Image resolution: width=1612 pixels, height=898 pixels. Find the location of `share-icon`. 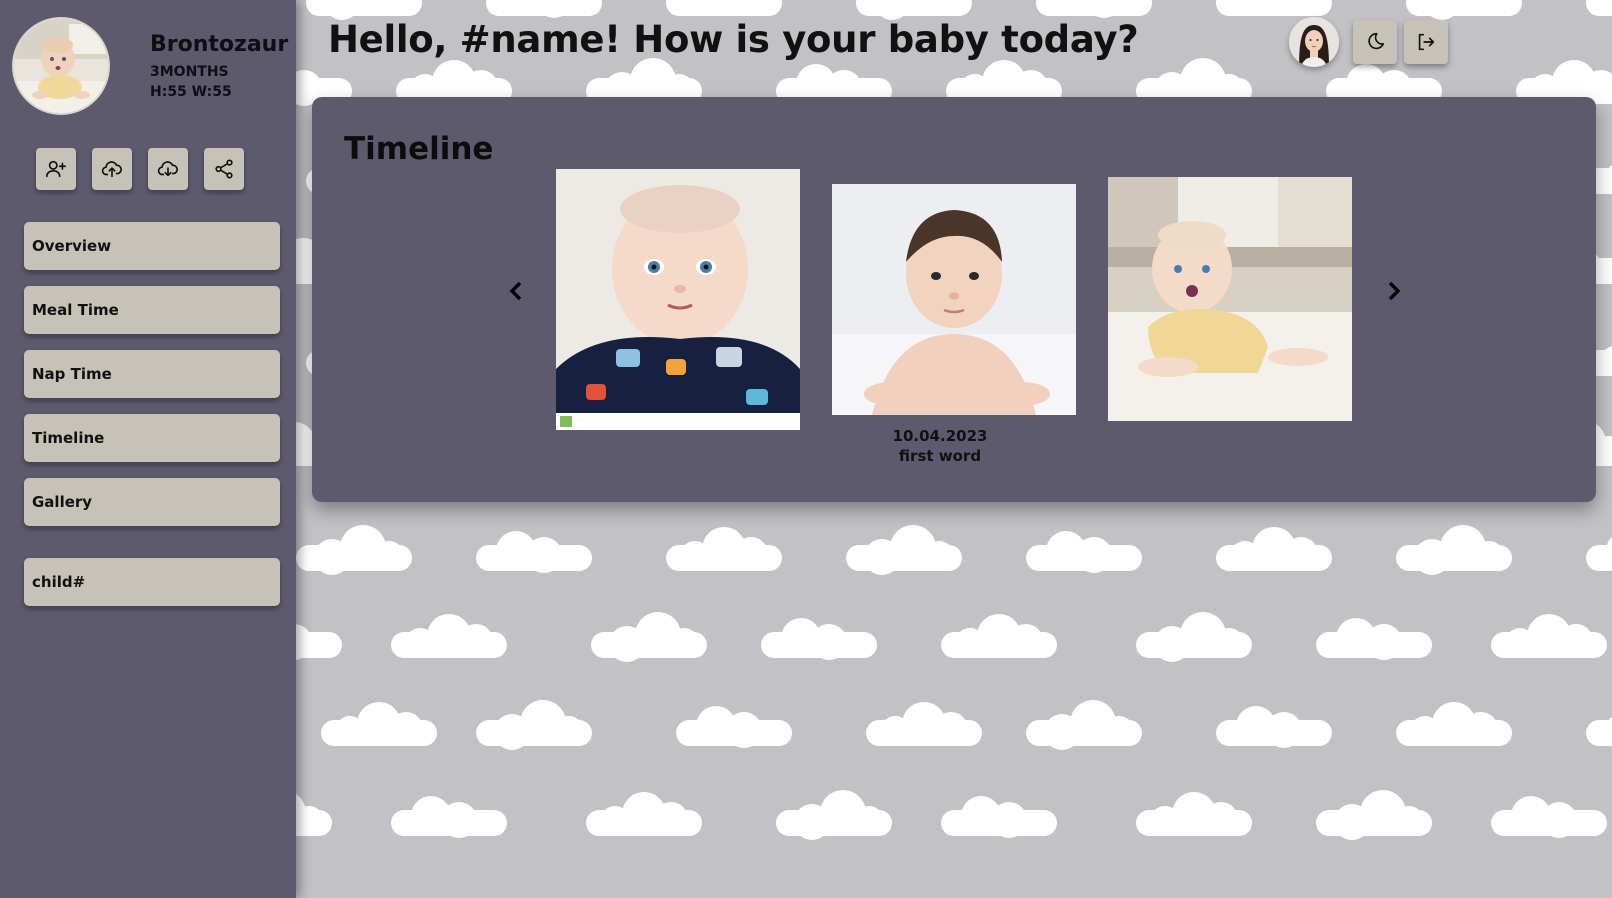

share-icon is located at coordinates (224, 169).